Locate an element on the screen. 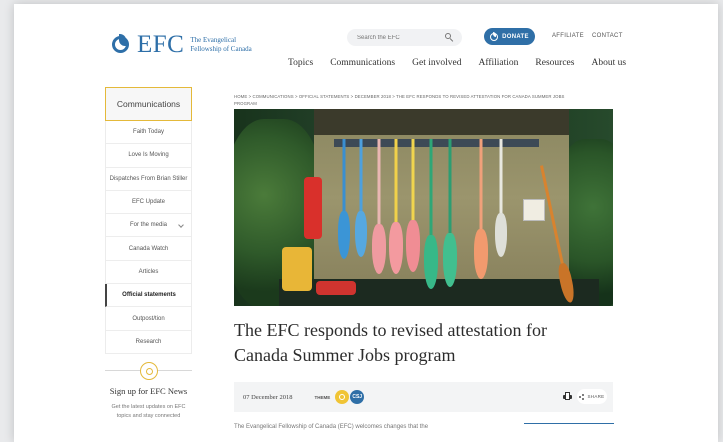 The width and height of the screenshot is (723, 442). signup-title: Sign up for EFC News is located at coordinates (148, 391).